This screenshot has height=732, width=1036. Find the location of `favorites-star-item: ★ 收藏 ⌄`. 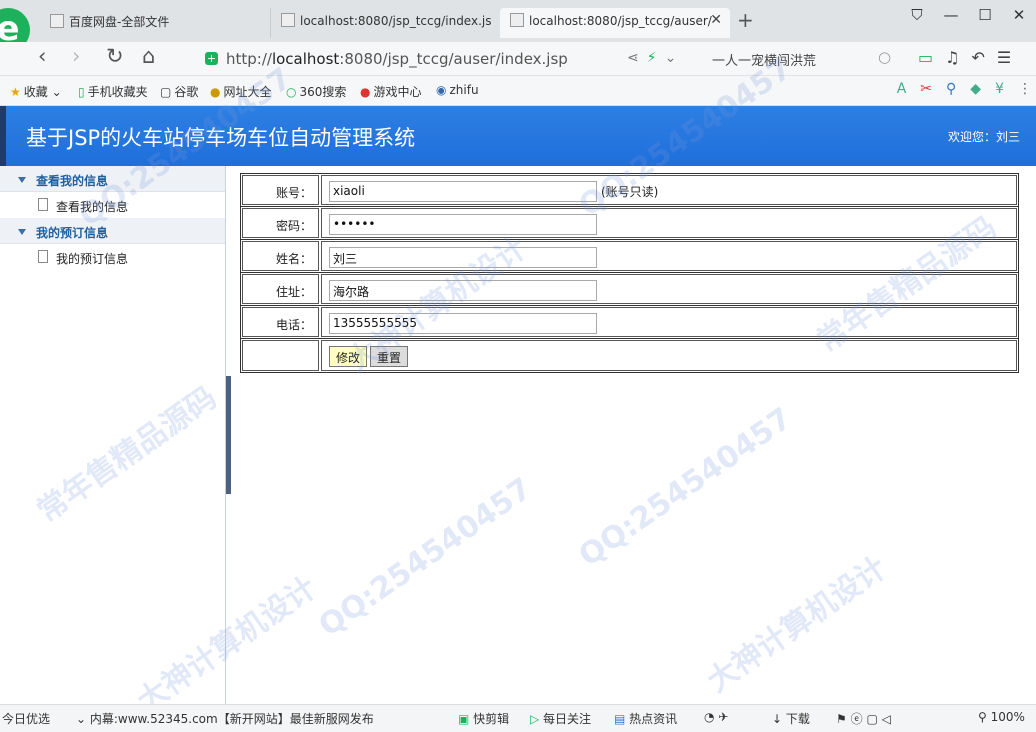

favorites-star-item: ★ 收藏 ⌄ is located at coordinates (36, 91).